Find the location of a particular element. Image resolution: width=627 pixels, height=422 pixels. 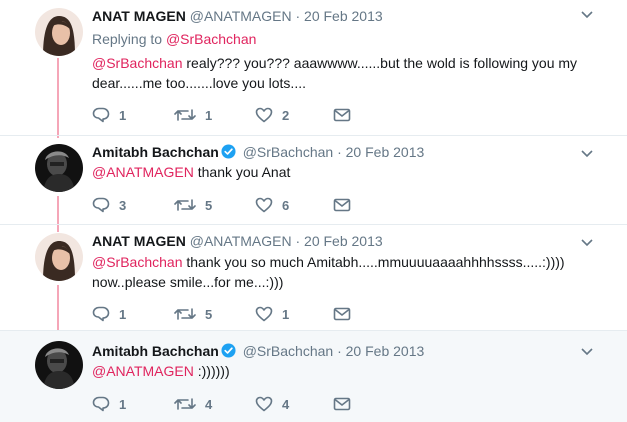

like-count: 1 is located at coordinates (286, 314).